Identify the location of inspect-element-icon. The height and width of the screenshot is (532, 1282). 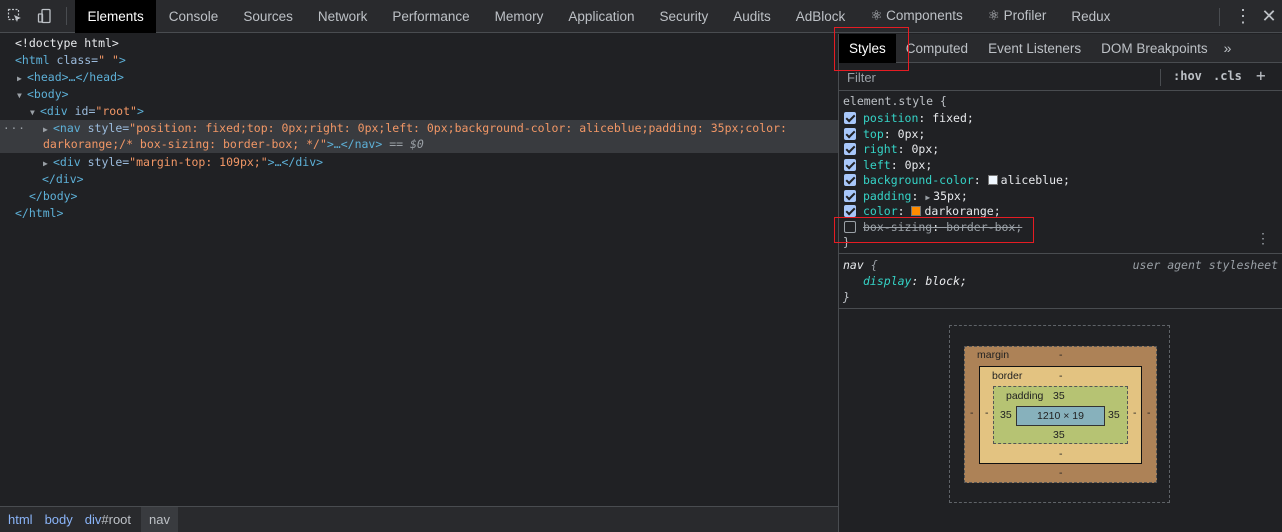
(15, 16).